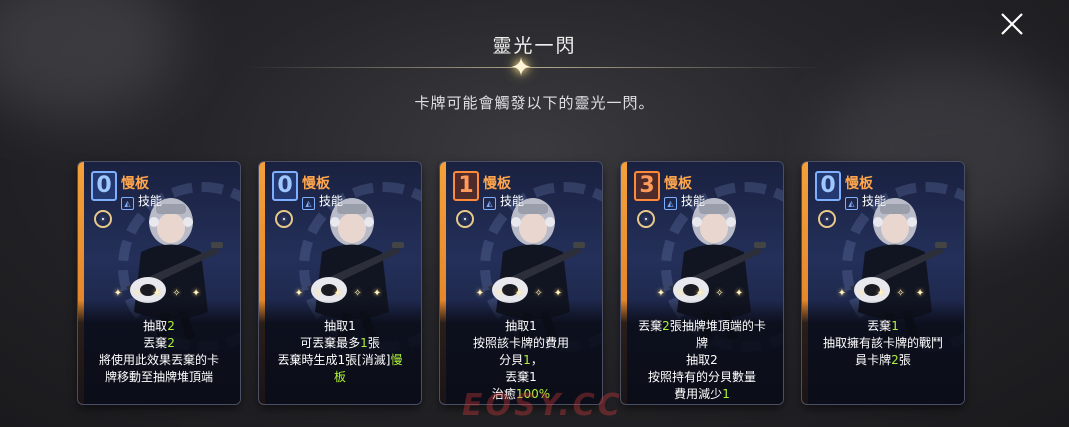 The image size is (1069, 427). I want to click on description-line: 按照持有的分貝數量, so click(702, 377).